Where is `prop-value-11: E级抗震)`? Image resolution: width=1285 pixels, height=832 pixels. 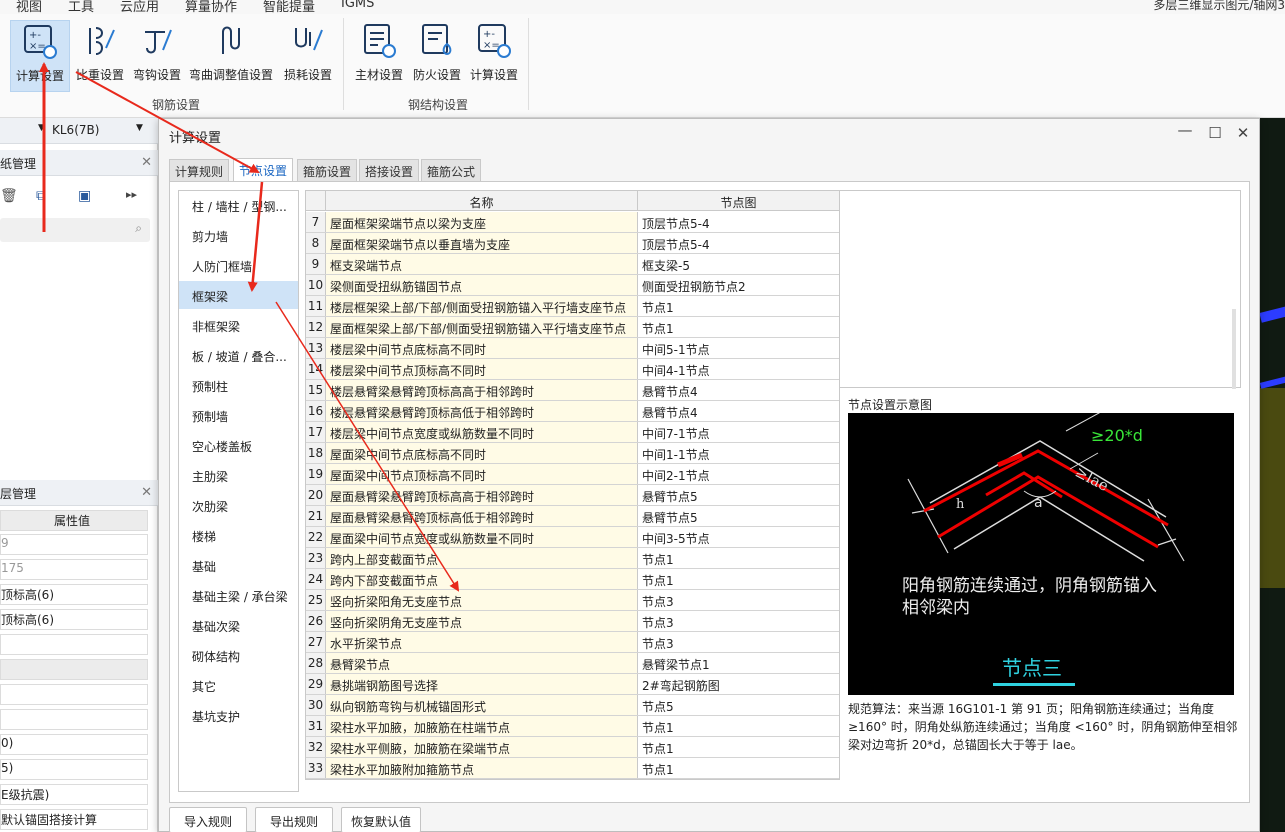 prop-value-11: E级抗震) is located at coordinates (74, 794).